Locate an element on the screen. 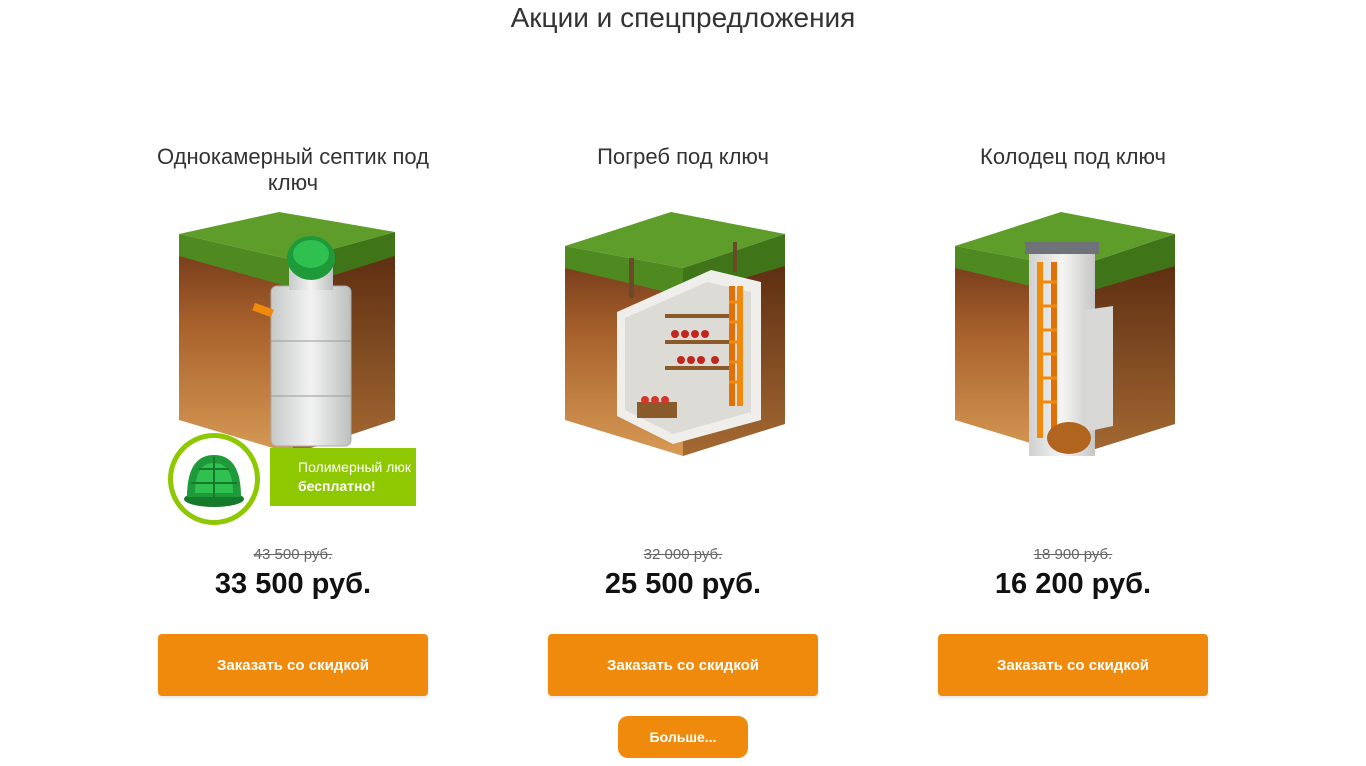 The height and width of the screenshot is (766, 1366). new-price: 25 500 руб. is located at coordinates (683, 584).